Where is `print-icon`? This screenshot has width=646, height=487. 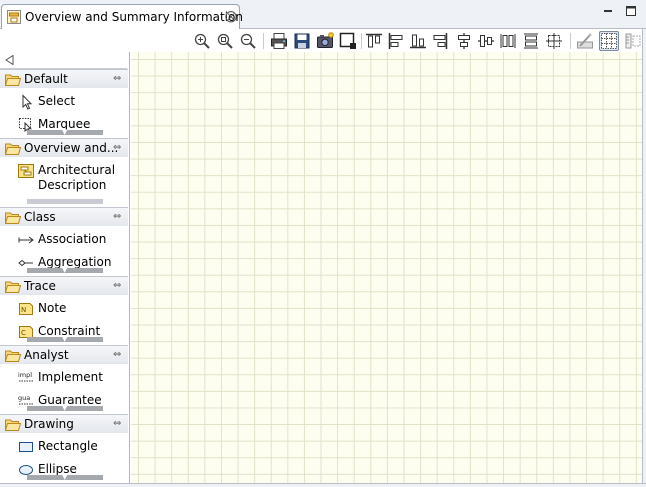 print-icon is located at coordinates (279, 41).